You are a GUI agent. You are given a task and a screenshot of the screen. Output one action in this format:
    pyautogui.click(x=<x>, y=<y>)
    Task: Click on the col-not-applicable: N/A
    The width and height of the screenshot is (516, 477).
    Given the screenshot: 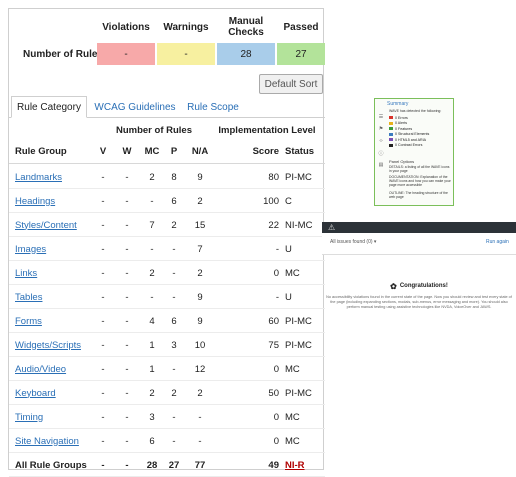 What is the action you would take?
    pyautogui.click(x=200, y=151)
    